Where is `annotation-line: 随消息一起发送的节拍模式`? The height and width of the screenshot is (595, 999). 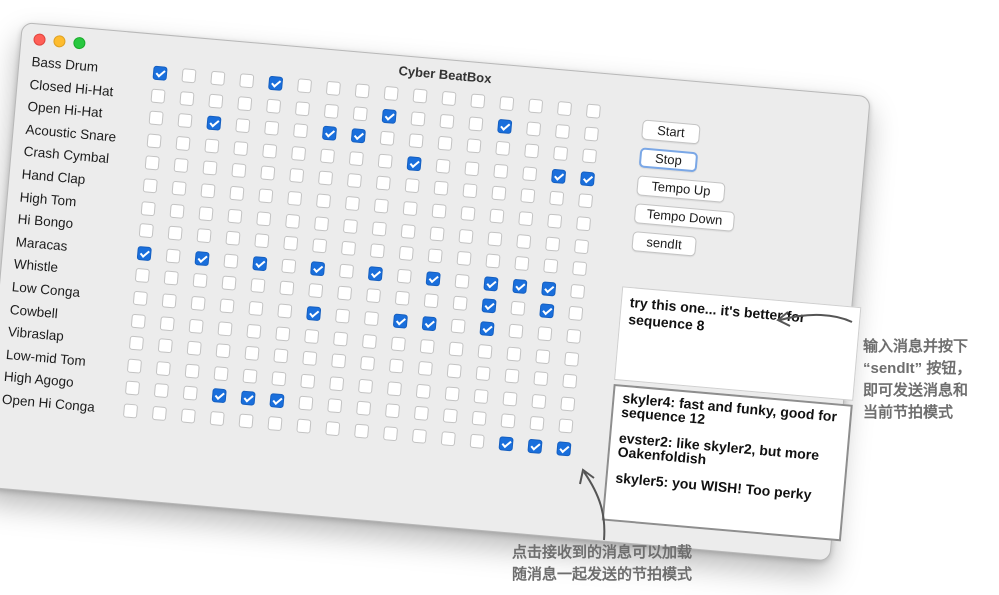 annotation-line: 随消息一起发送的节拍模式 is located at coordinates (602, 574).